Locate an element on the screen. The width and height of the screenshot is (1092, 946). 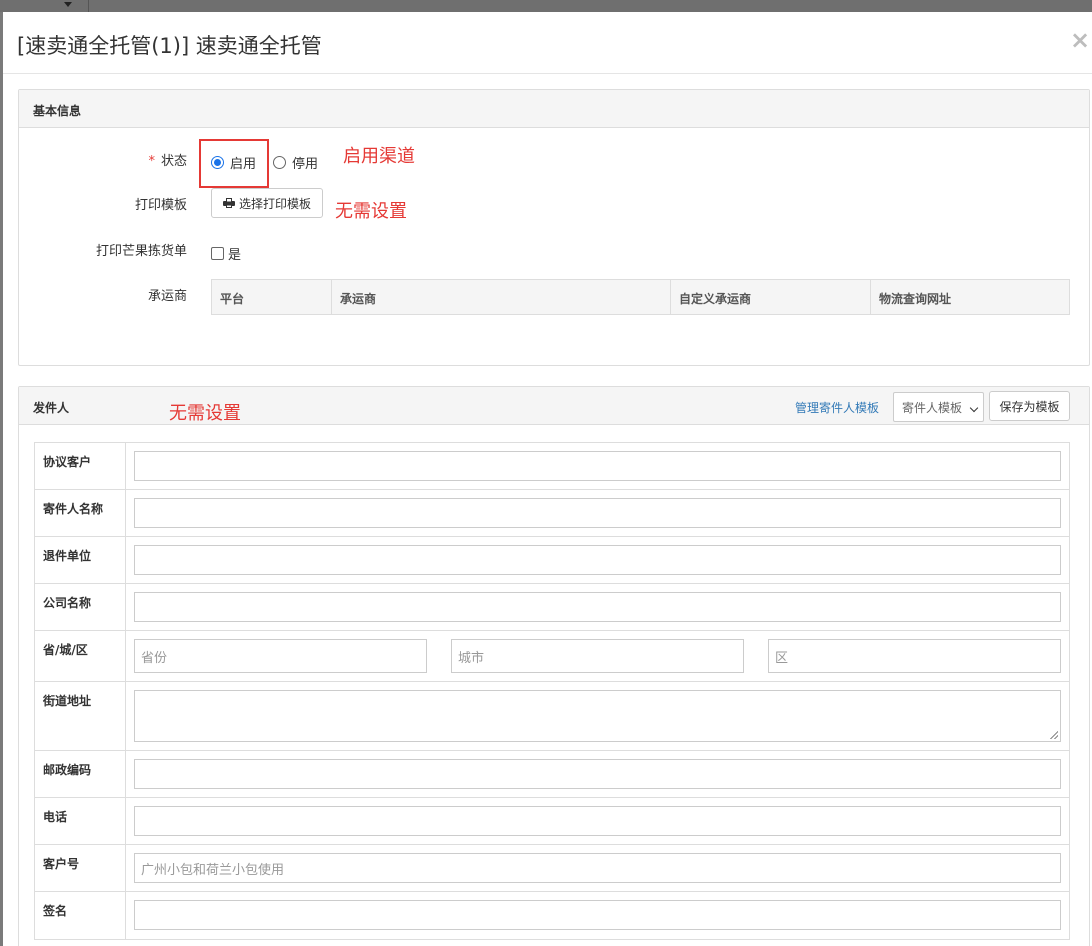
table-row: 客户号 广州小包和荷兰小包使用 is located at coordinates (552, 868).